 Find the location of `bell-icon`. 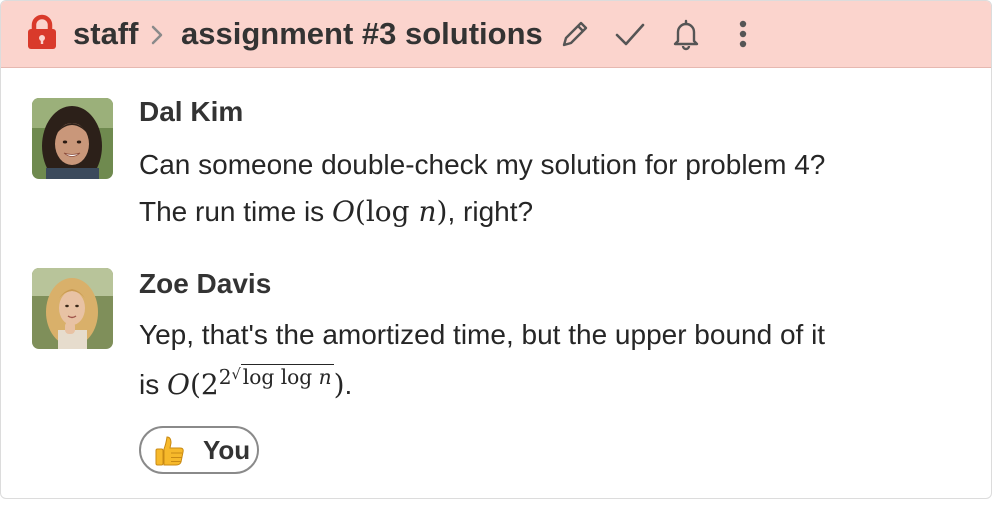

bell-icon is located at coordinates (686, 34).